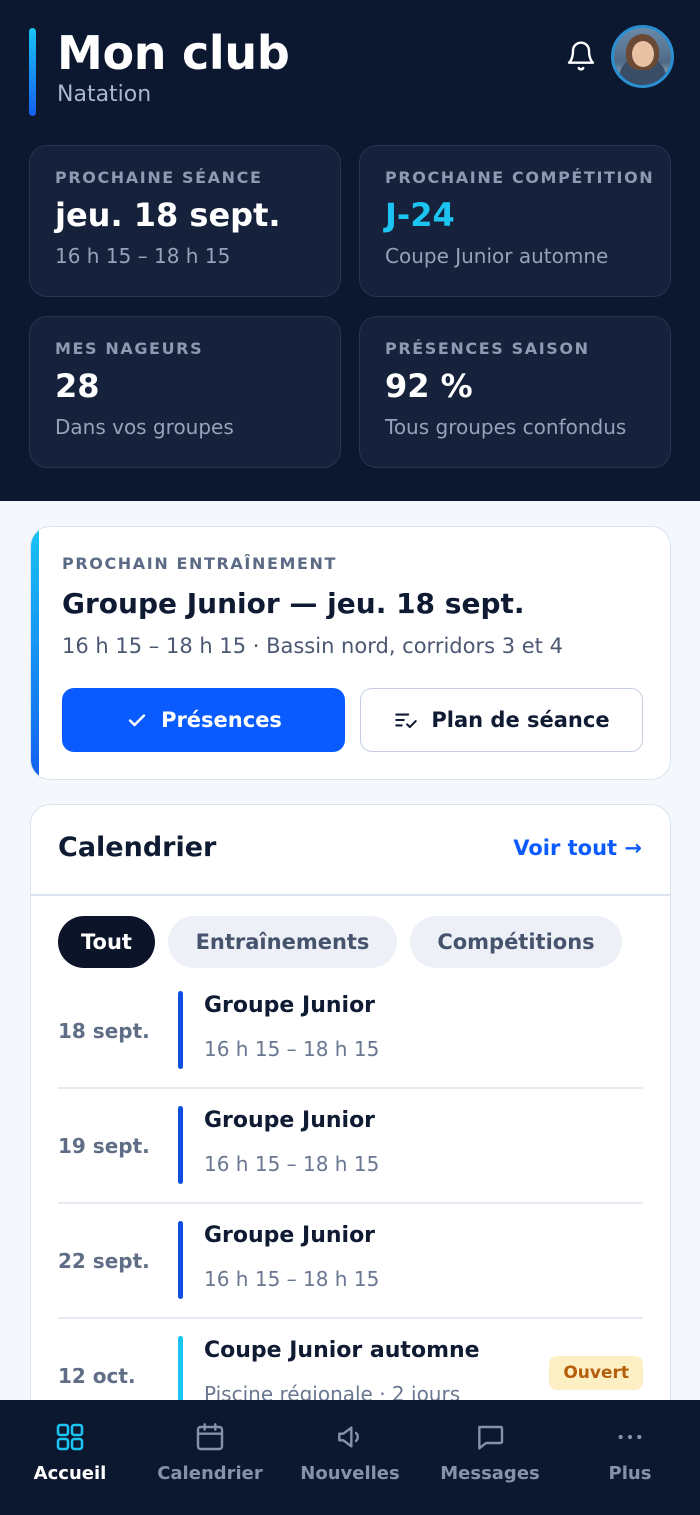  Describe the element at coordinates (143, 256) in the screenshot. I see `stat-subtext: 16 h 15 – 18 h 15` at that location.